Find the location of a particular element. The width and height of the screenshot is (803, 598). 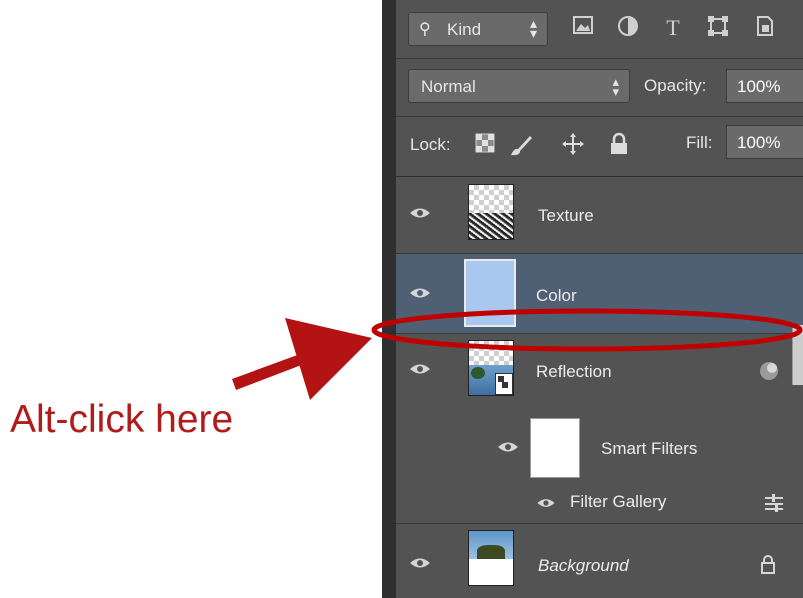

pixel-layer-filter-icon is located at coordinates (583, 28).